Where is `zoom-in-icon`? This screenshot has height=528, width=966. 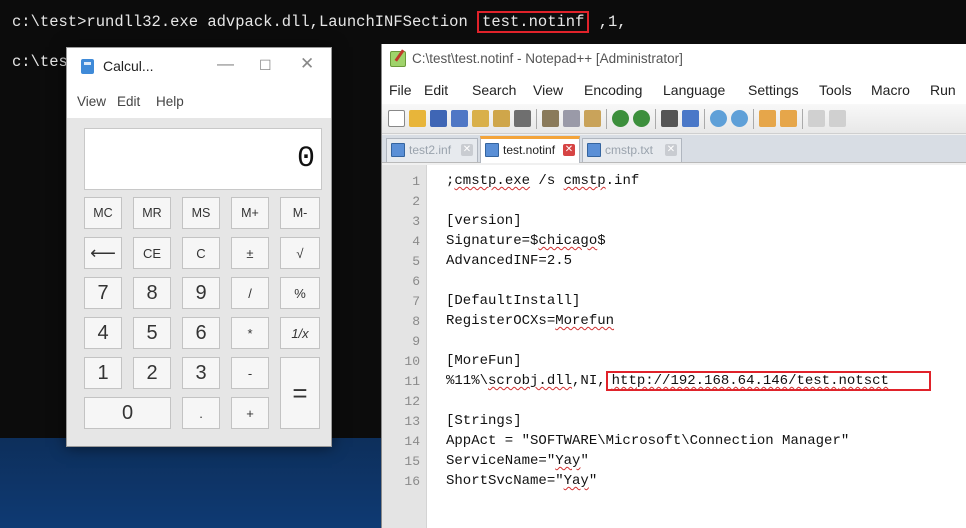 zoom-in-icon is located at coordinates (718, 118).